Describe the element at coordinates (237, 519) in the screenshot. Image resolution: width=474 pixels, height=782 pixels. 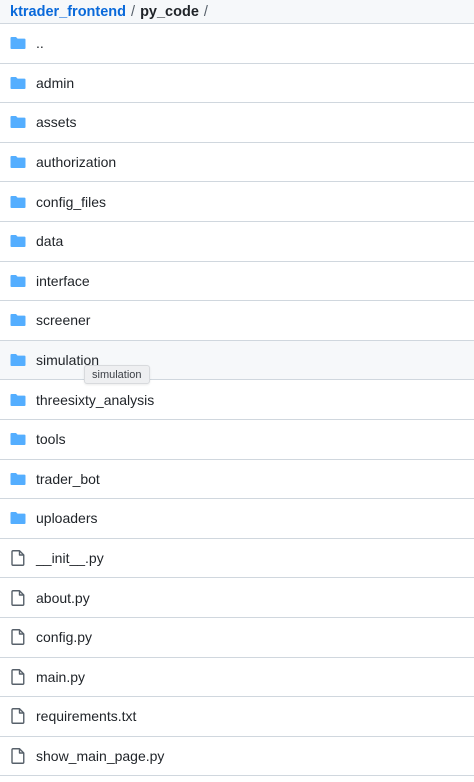
I see `folder-row: uploaders` at that location.